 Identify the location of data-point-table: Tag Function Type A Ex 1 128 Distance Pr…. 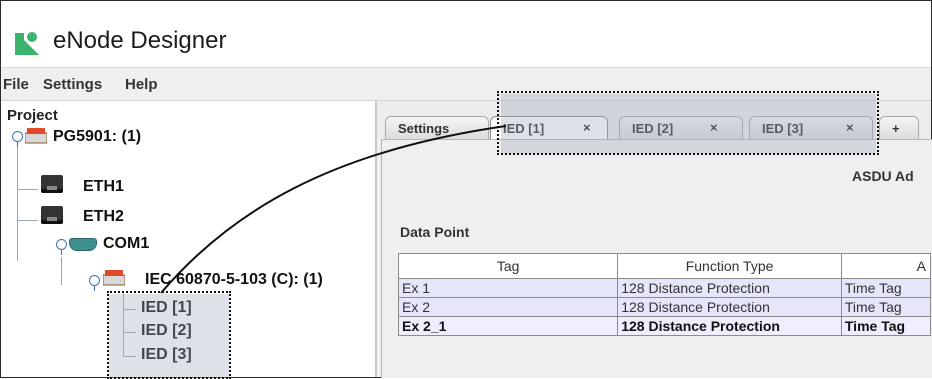
(664, 294).